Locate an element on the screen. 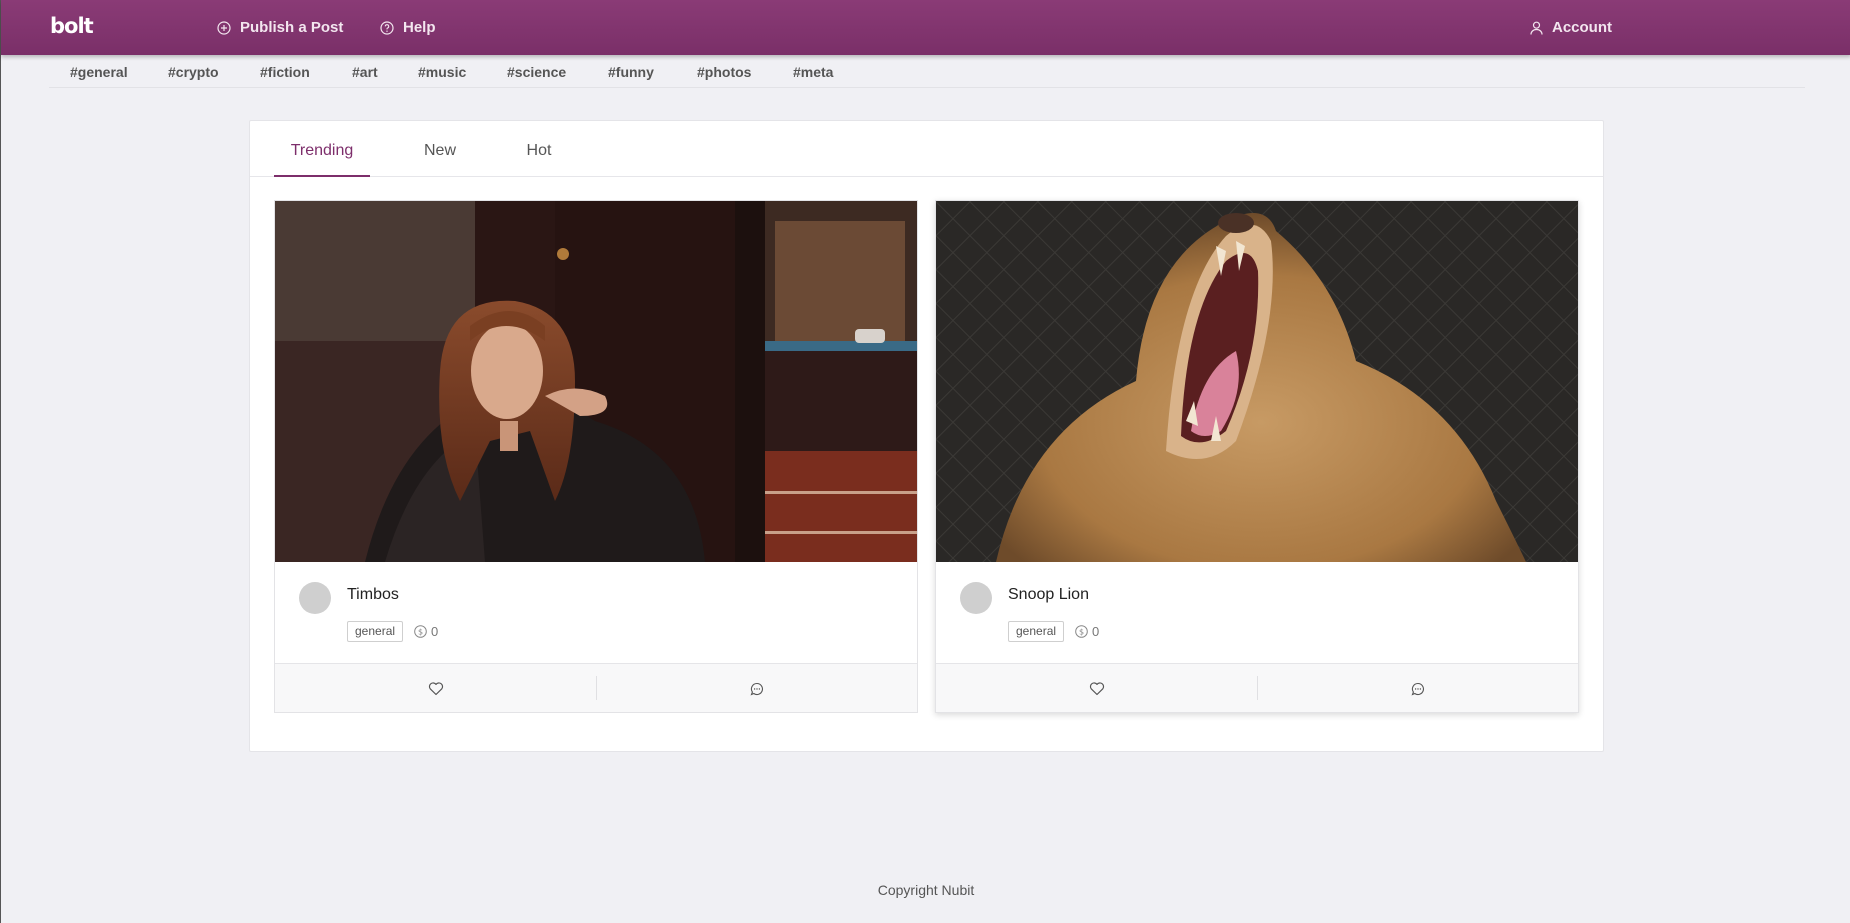 The height and width of the screenshot is (923, 1850). tag-general: #general is located at coordinates (99, 72).